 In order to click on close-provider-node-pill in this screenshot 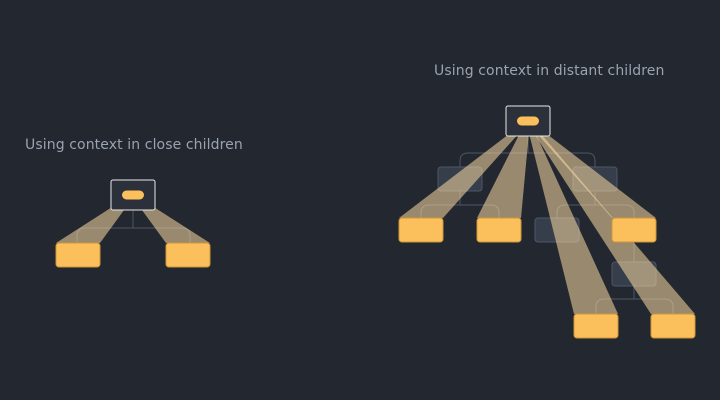, I will do `click(133, 195)`.